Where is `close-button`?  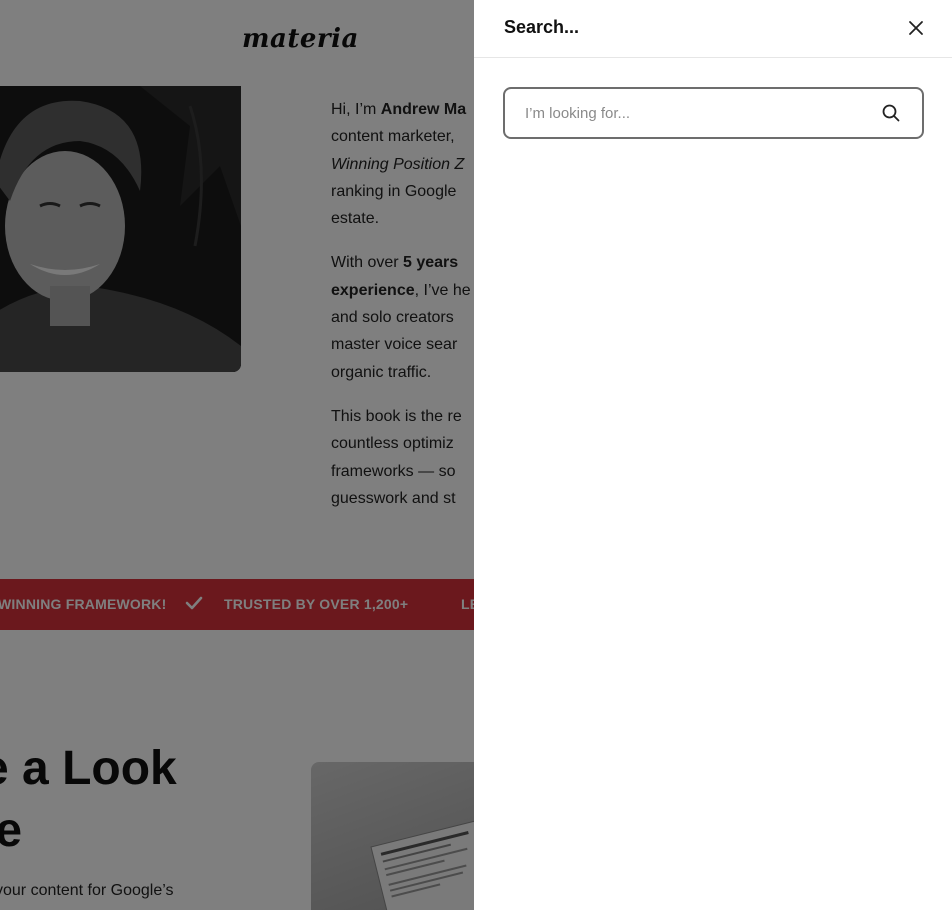
close-button is located at coordinates (916, 28).